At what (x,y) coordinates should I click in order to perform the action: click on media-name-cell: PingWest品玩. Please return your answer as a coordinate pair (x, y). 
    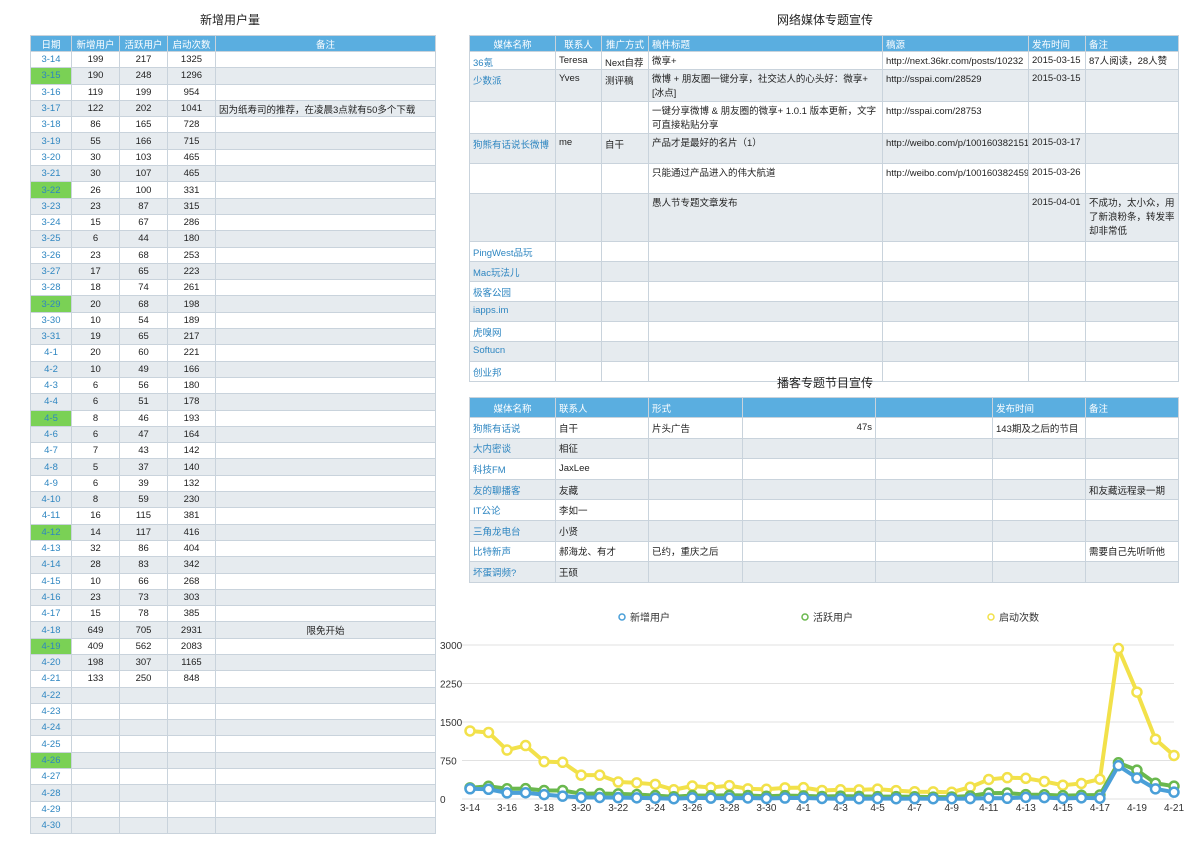
    Looking at the image, I should click on (512, 251).